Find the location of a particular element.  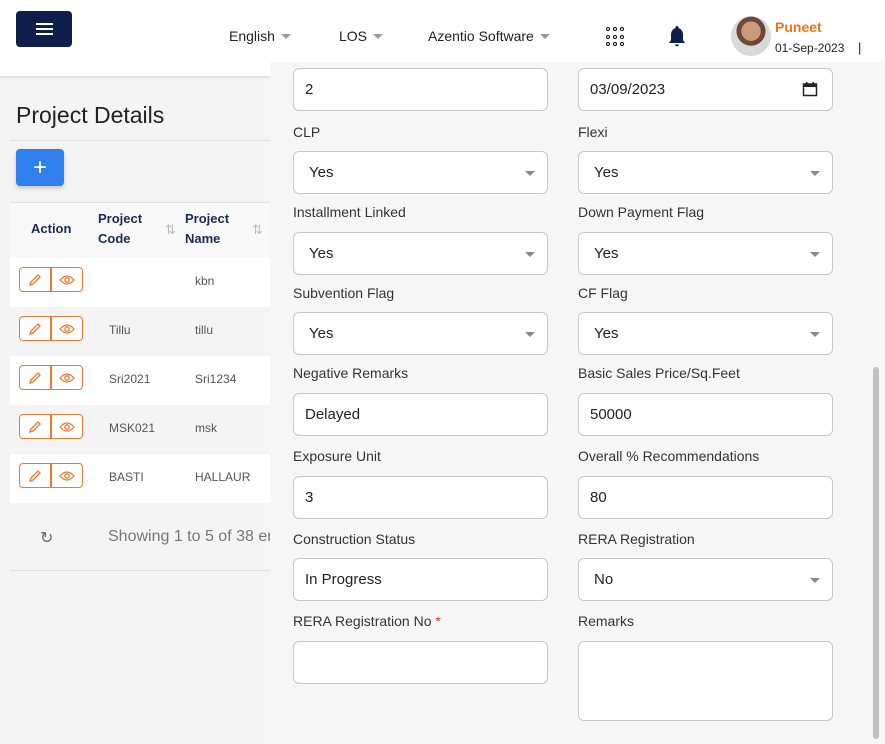

basic-sales-price-input: 50000 is located at coordinates (705, 414).